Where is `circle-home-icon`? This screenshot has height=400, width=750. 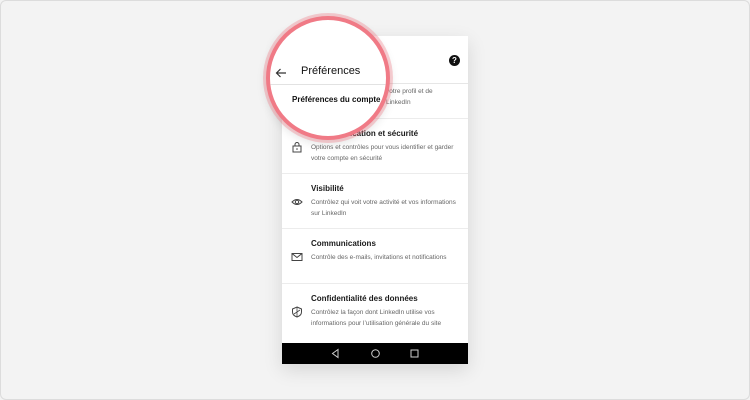 circle-home-icon is located at coordinates (375, 353).